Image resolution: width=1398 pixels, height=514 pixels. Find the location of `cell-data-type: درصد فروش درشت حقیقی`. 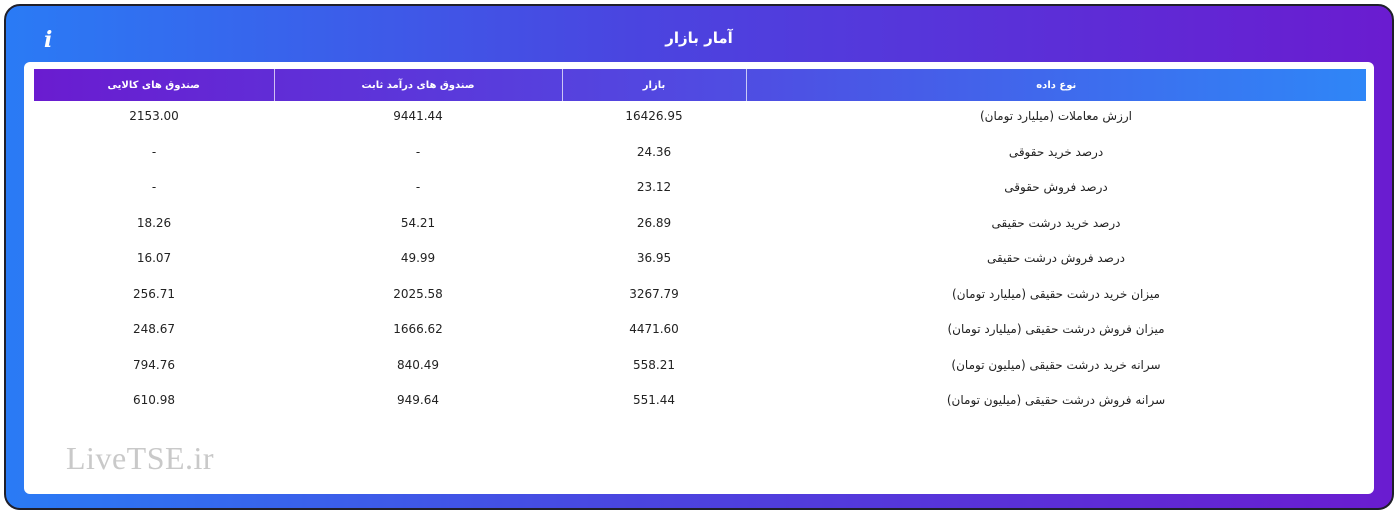

cell-data-type: درصد فروش درشت حقیقی is located at coordinates (1056, 258).